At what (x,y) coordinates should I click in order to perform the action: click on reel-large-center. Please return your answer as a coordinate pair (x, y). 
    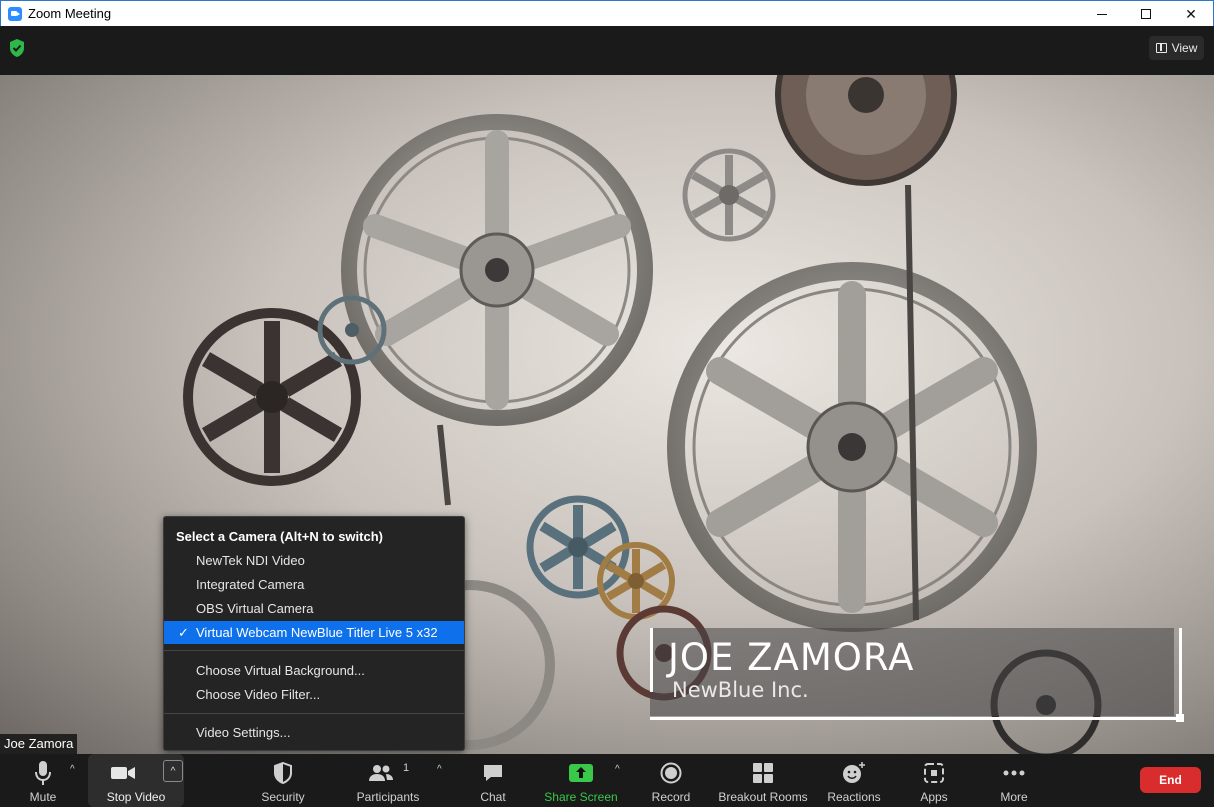
    Looking at the image, I should click on (497, 270).